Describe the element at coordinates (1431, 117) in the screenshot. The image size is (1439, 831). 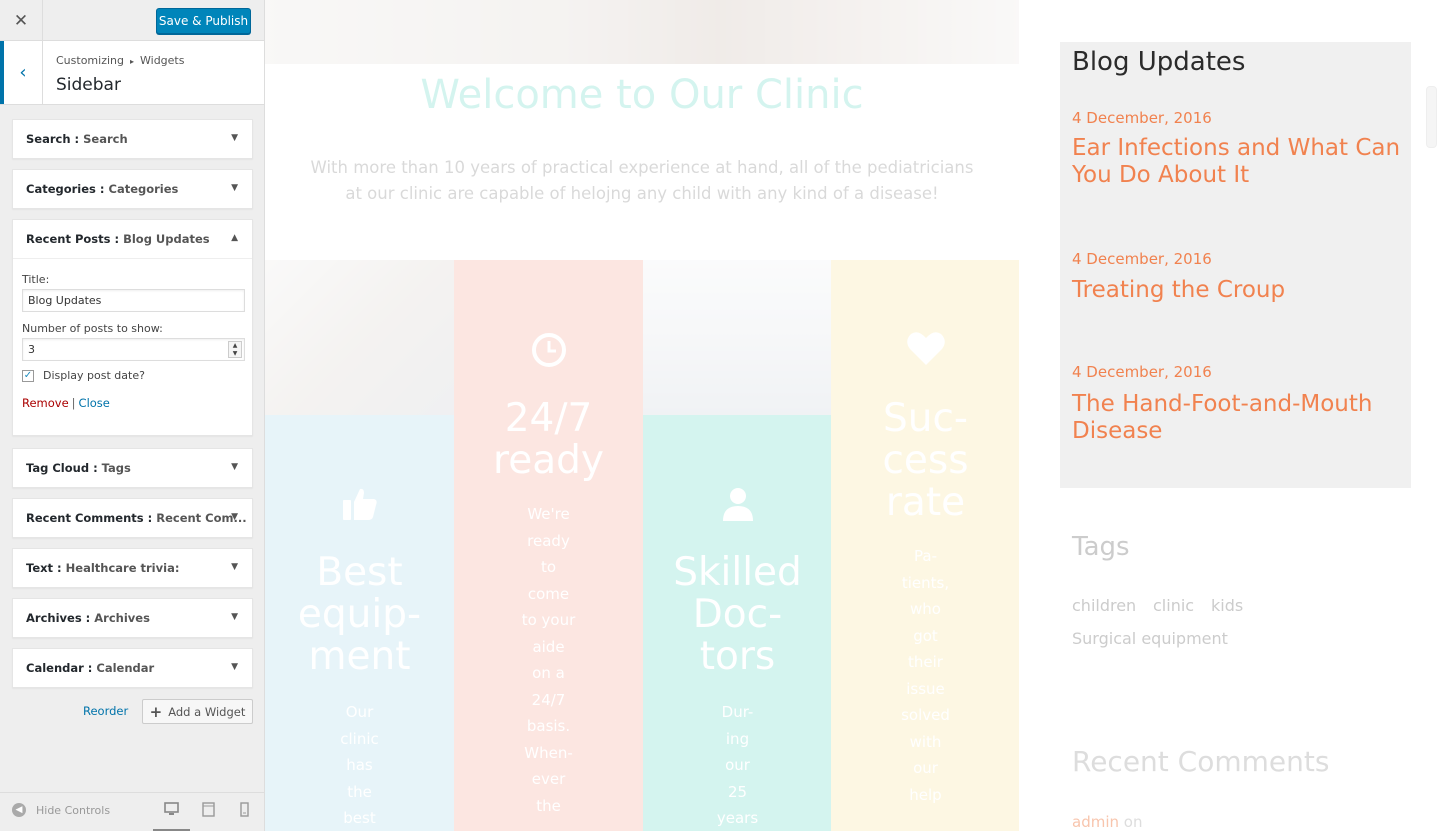
I see `preview-scrollbar` at that location.